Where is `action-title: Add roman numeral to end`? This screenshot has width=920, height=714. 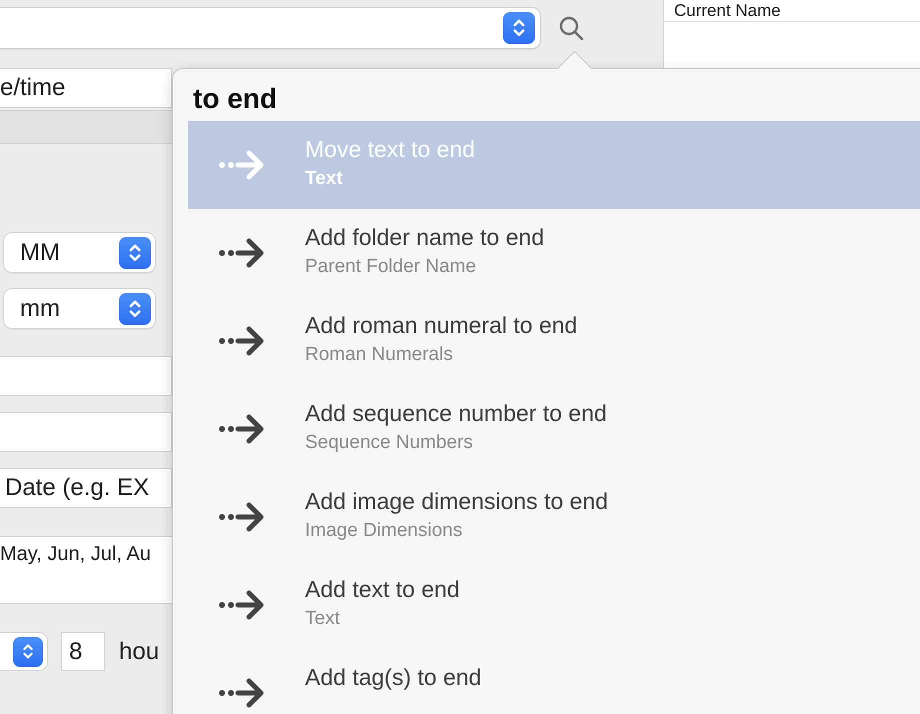 action-title: Add roman numeral to end is located at coordinates (441, 325).